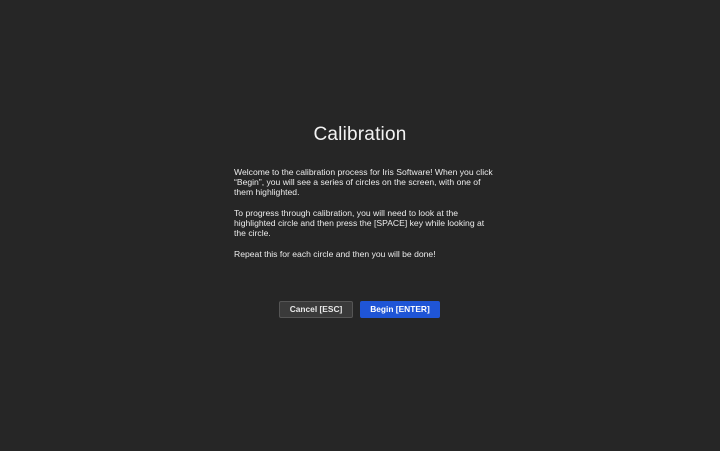 The image size is (720, 451). I want to click on button-row: Cancel [ESC] Begin [ENTER], so click(364, 310).